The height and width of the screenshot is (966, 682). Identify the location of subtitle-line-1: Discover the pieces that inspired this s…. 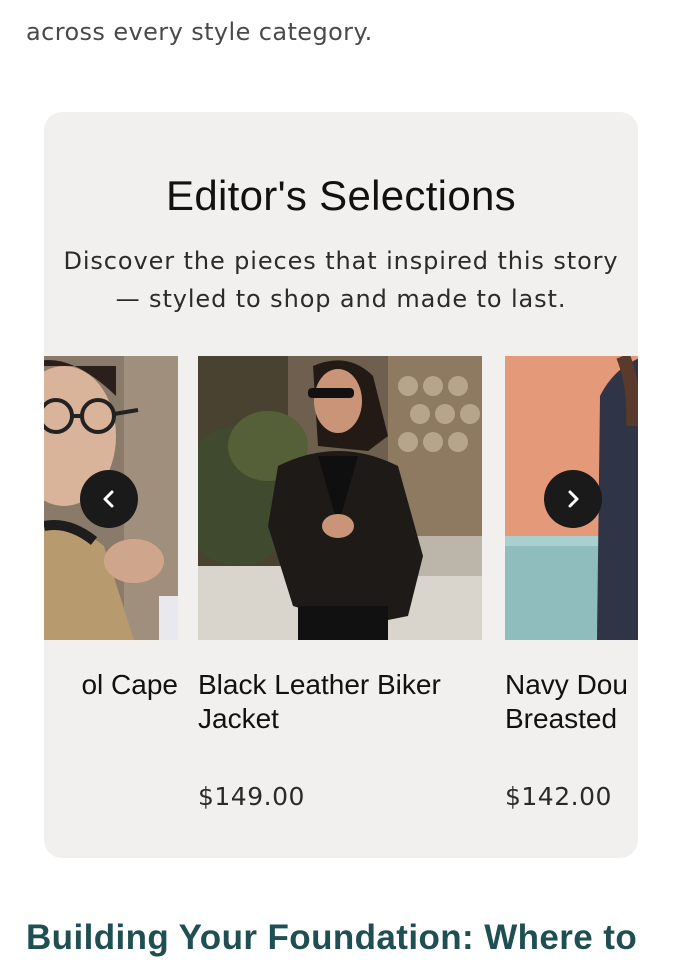
(341, 261).